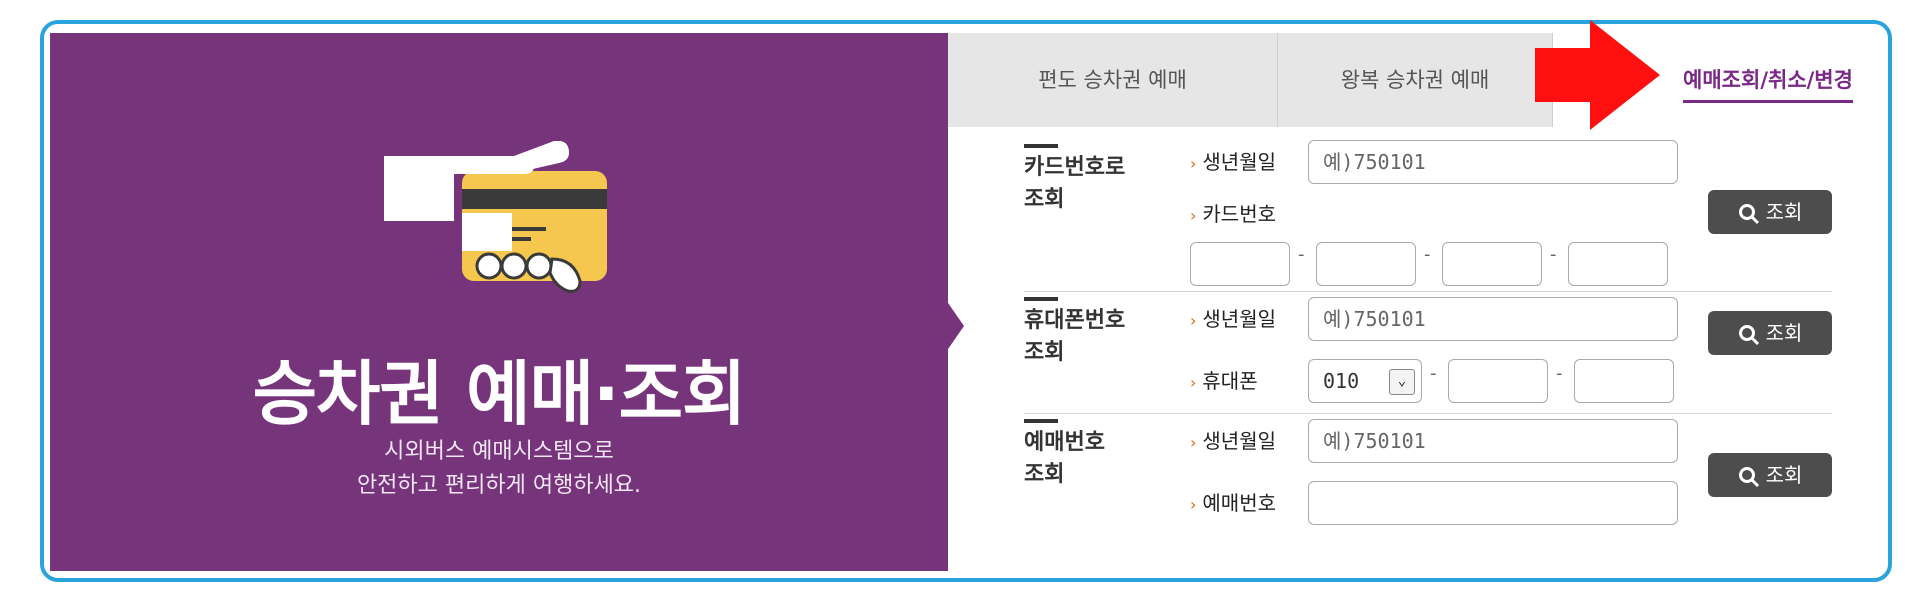 This screenshot has width=1920, height=596. What do you see at coordinates (1428, 216) in the screenshot?
I see `card-number-section: 카드번호로 조회 › 생년월일 예)750101 › 카드번호 - - - 조회` at bounding box center [1428, 216].